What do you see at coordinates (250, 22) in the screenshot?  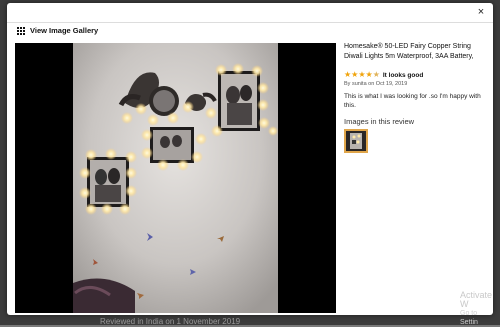 I see `modal-divider` at bounding box center [250, 22].